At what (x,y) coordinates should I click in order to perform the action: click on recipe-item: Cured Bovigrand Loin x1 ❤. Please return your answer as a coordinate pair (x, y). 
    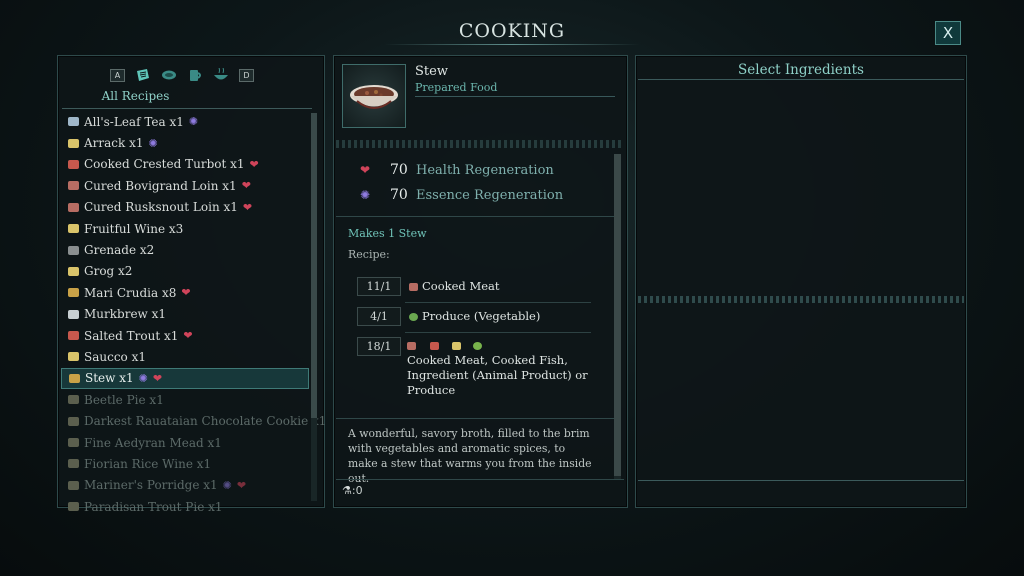
    Looking at the image, I should click on (185, 185).